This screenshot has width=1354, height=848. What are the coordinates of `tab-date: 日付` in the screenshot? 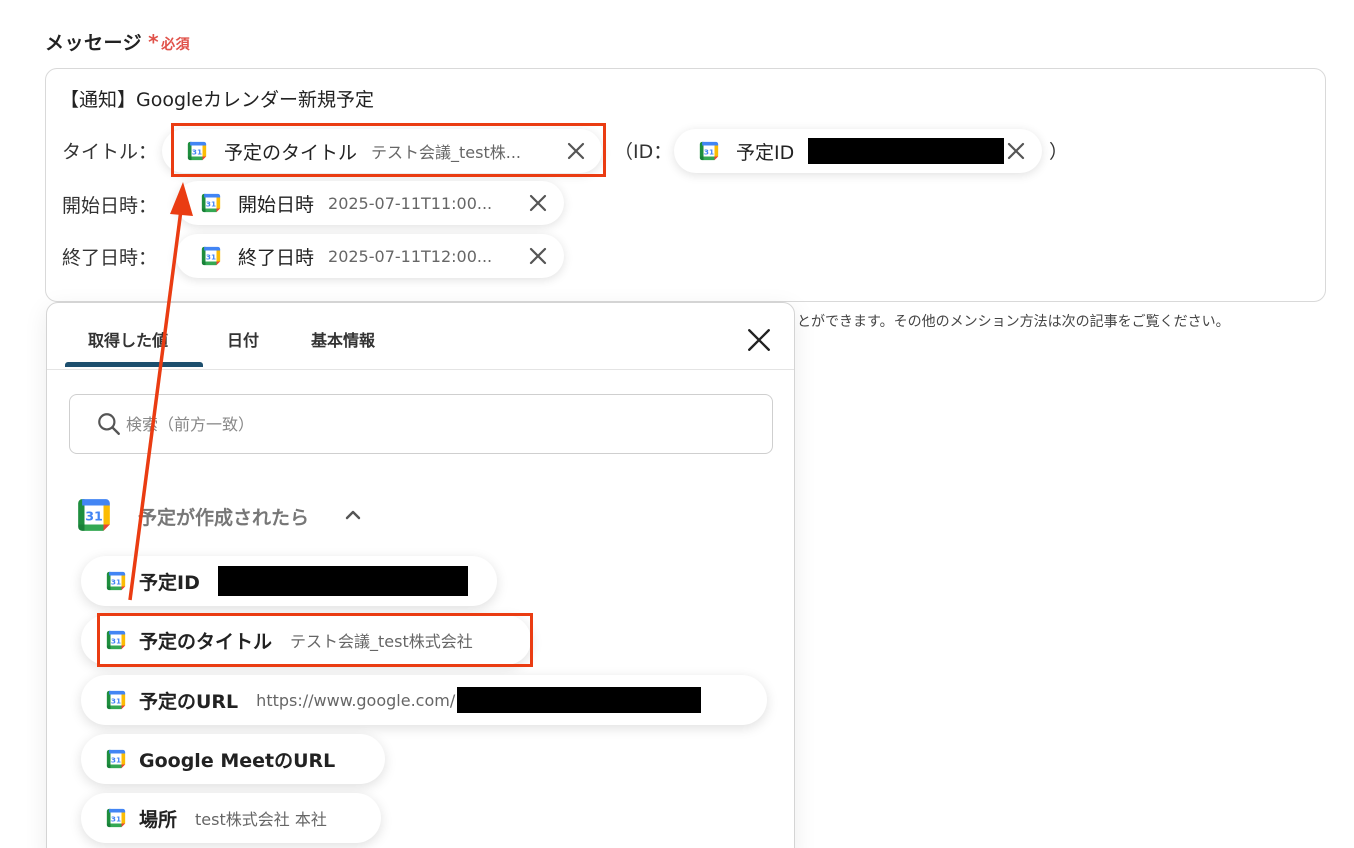 It's located at (243, 339).